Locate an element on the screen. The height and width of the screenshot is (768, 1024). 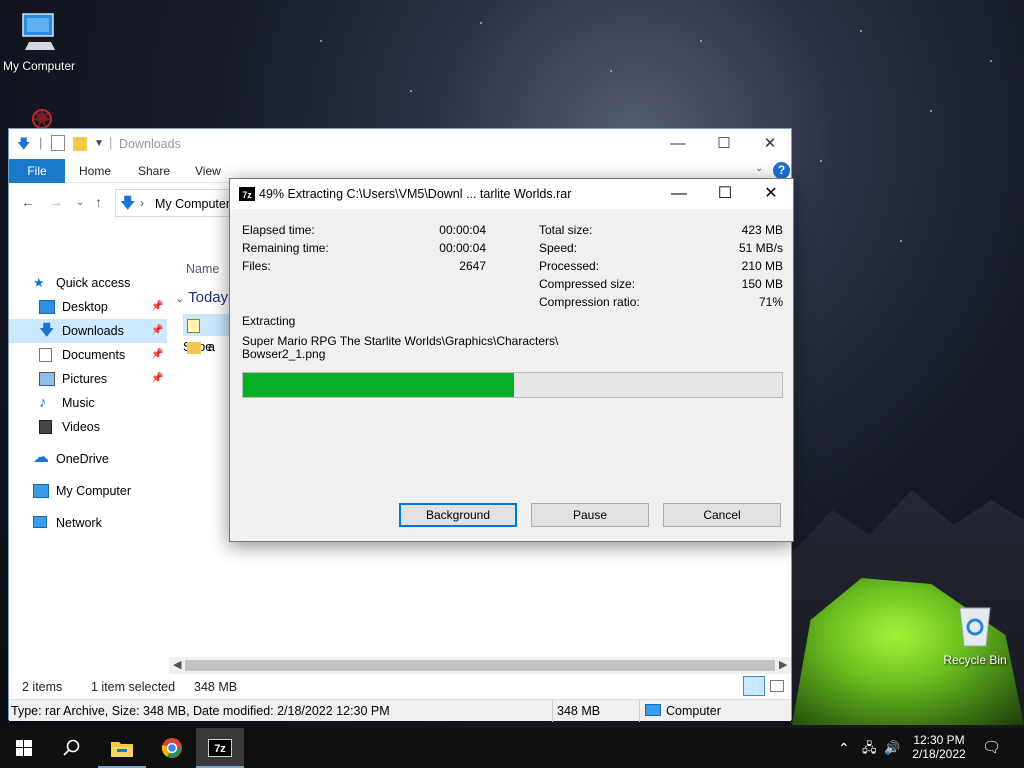
compression-ratio-value: 71% is located at coordinates (770, 302).